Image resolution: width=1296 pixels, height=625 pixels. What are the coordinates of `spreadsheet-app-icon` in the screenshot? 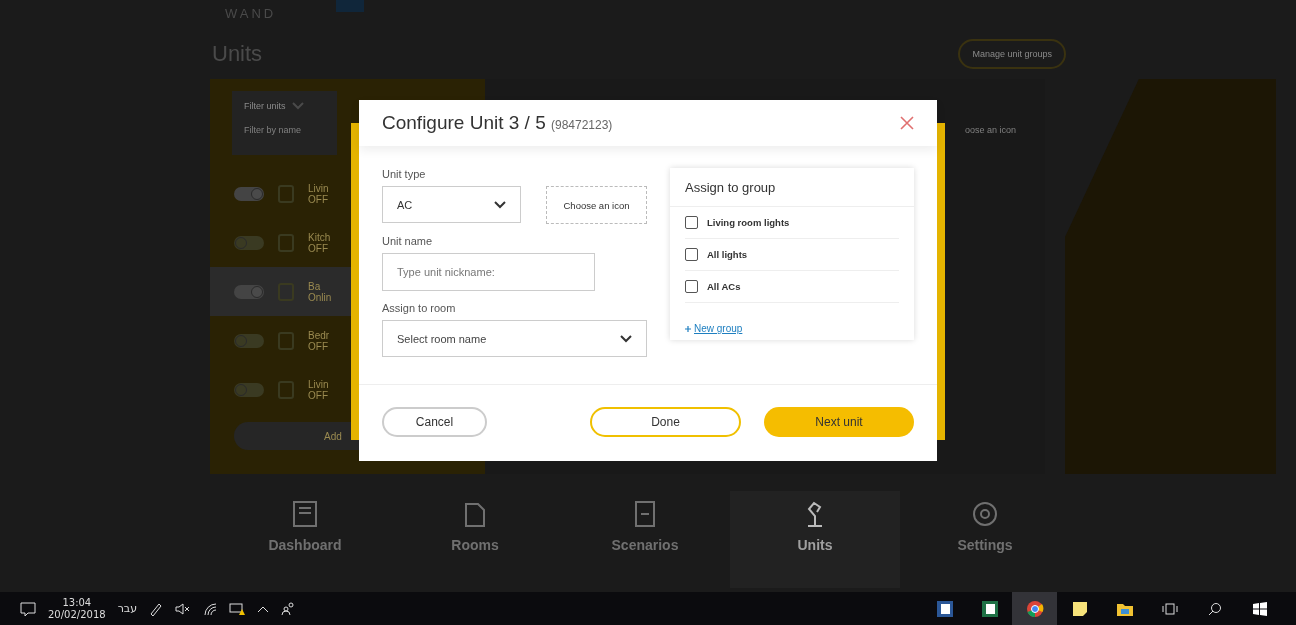 It's located at (989, 608).